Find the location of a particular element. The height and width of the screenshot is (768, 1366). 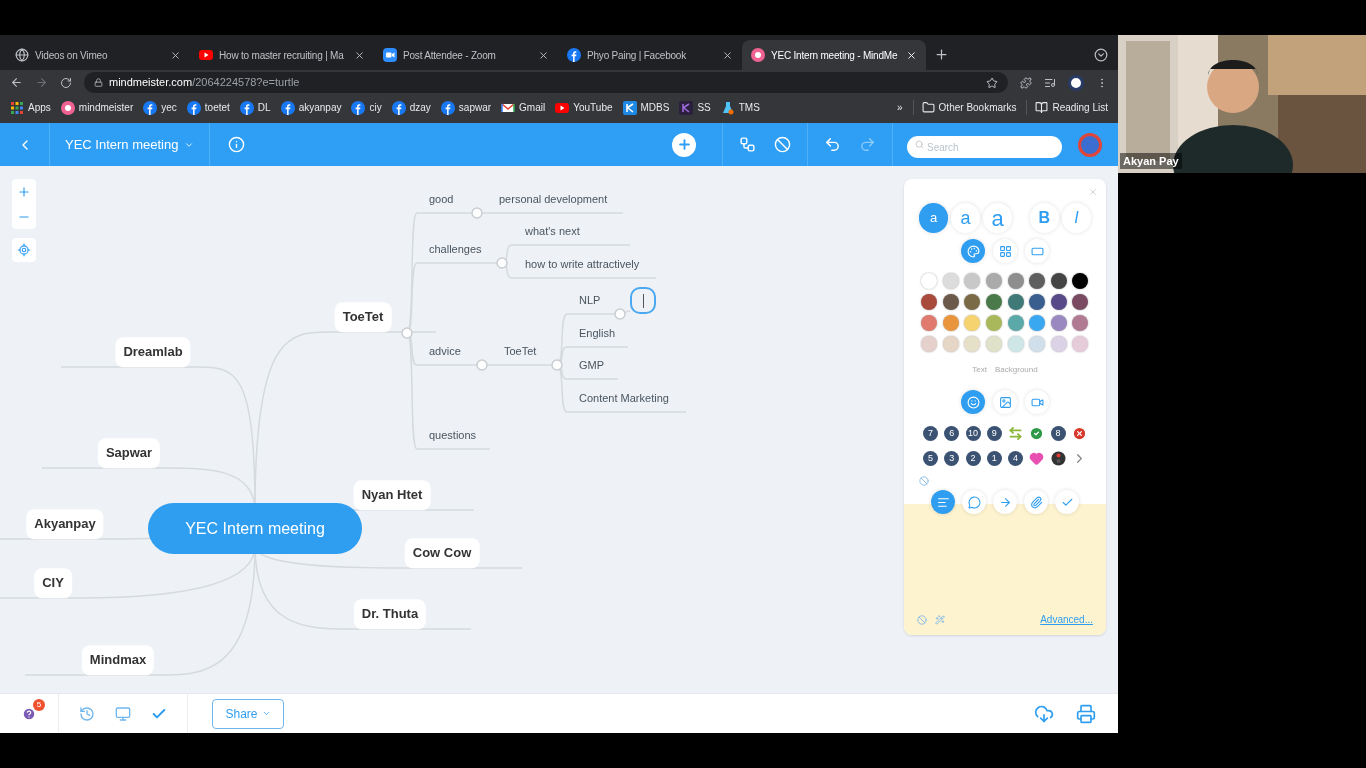

subtopic-label: personal development is located at coordinates (553, 199).